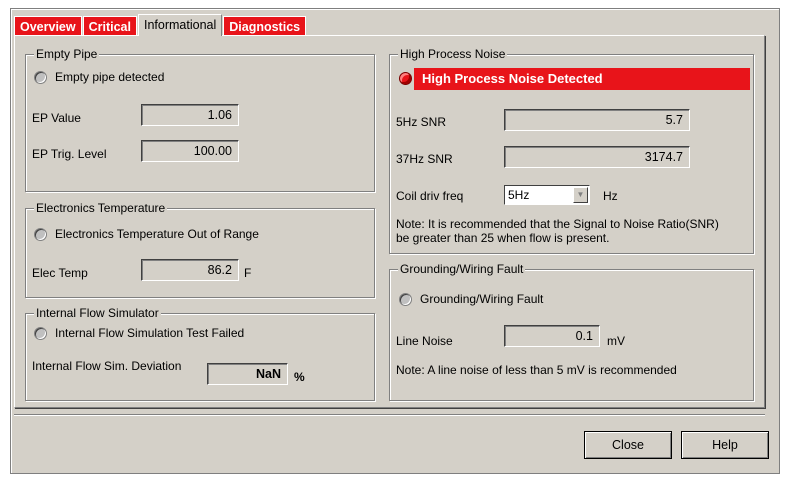 This screenshot has width=785, height=481. What do you see at coordinates (421, 122) in the screenshot?
I see `snr5-label: 5Hz SNR` at bounding box center [421, 122].